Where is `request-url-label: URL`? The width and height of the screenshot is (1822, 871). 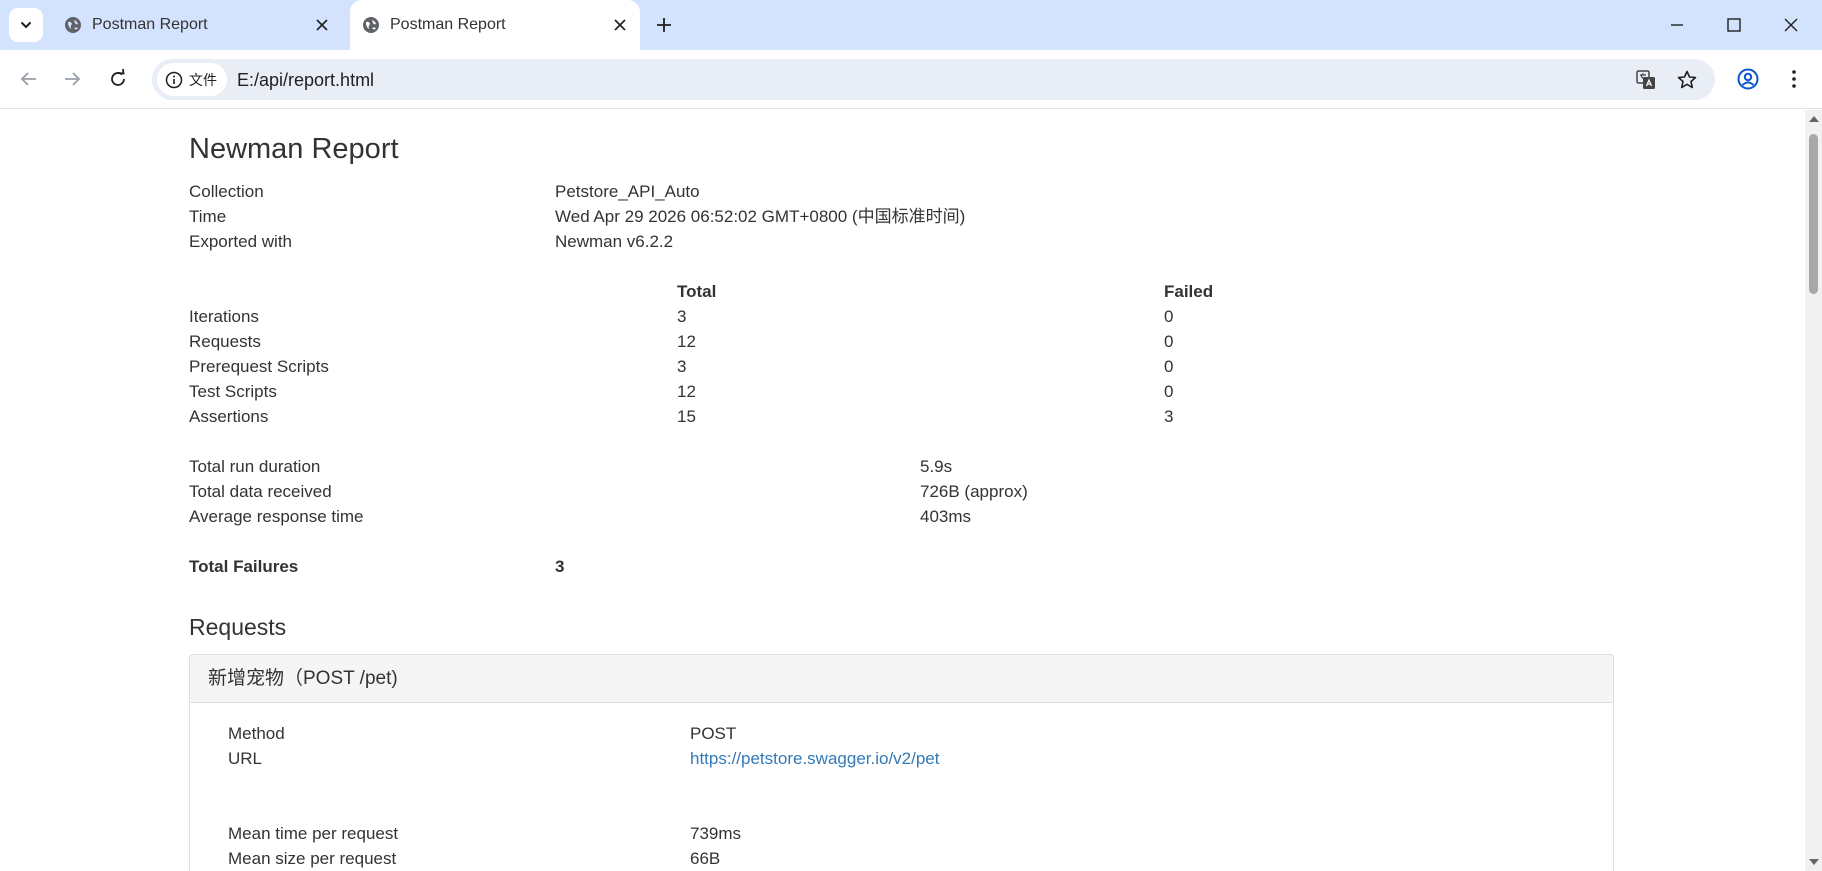 request-url-label: URL is located at coordinates (245, 758).